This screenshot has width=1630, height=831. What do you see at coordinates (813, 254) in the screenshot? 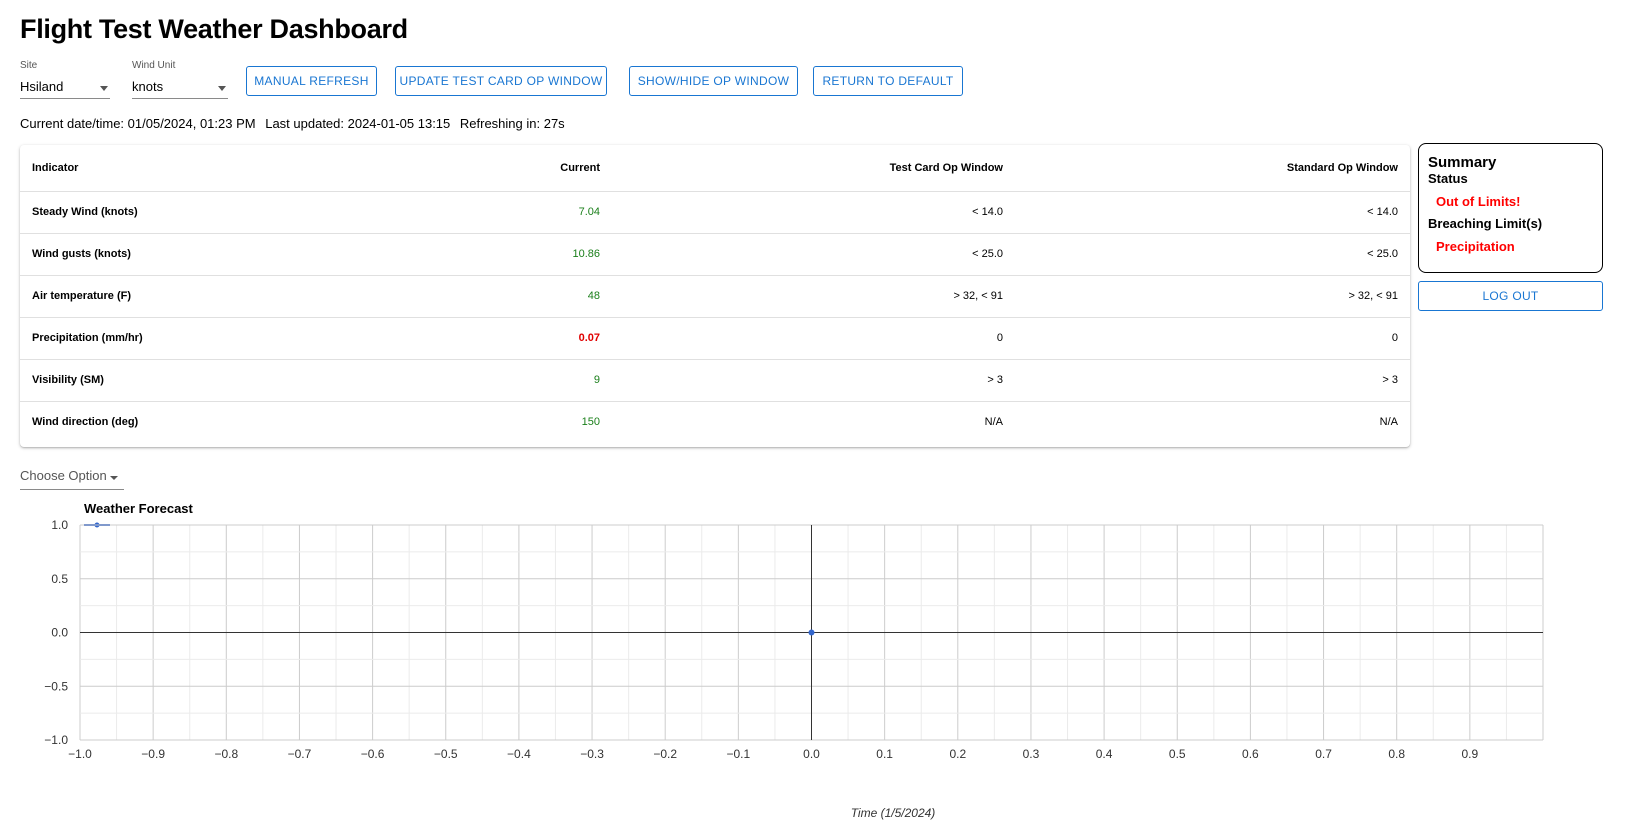
I see `cell-test-card: < 25.0` at bounding box center [813, 254].